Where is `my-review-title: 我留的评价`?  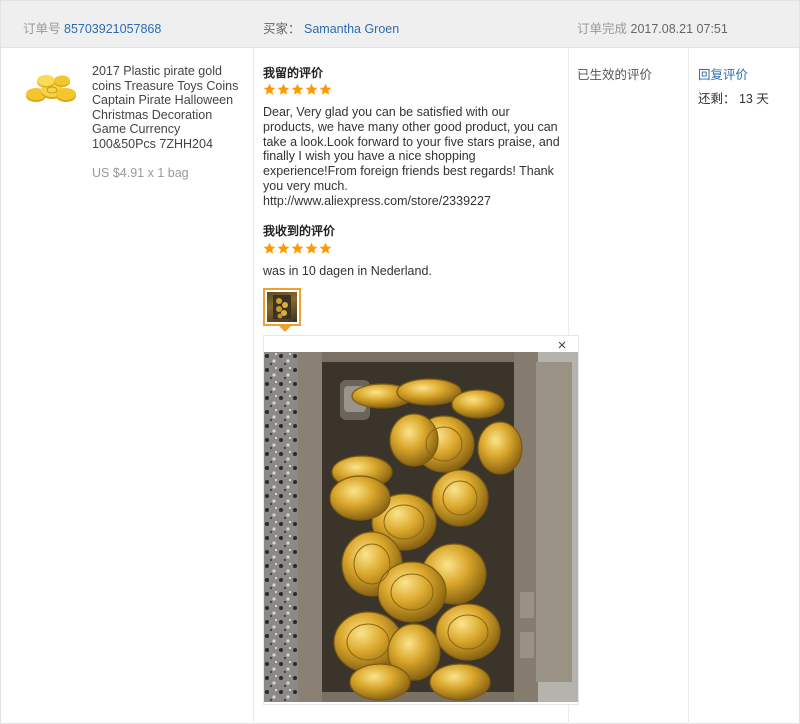 my-review-title: 我留的评价 is located at coordinates (293, 73).